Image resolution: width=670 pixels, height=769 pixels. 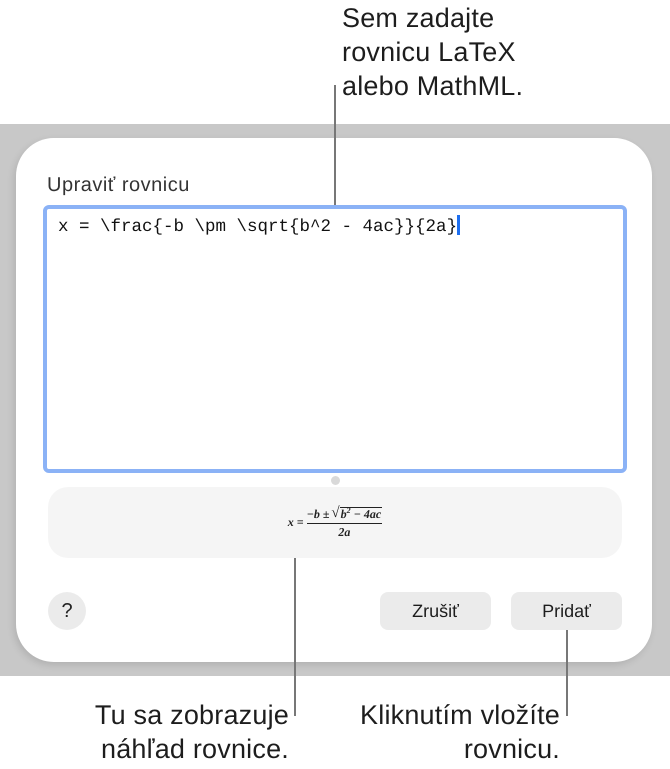 I want to click on callout-text: Kliknutím vložíte rovnicu., so click(x=459, y=732).